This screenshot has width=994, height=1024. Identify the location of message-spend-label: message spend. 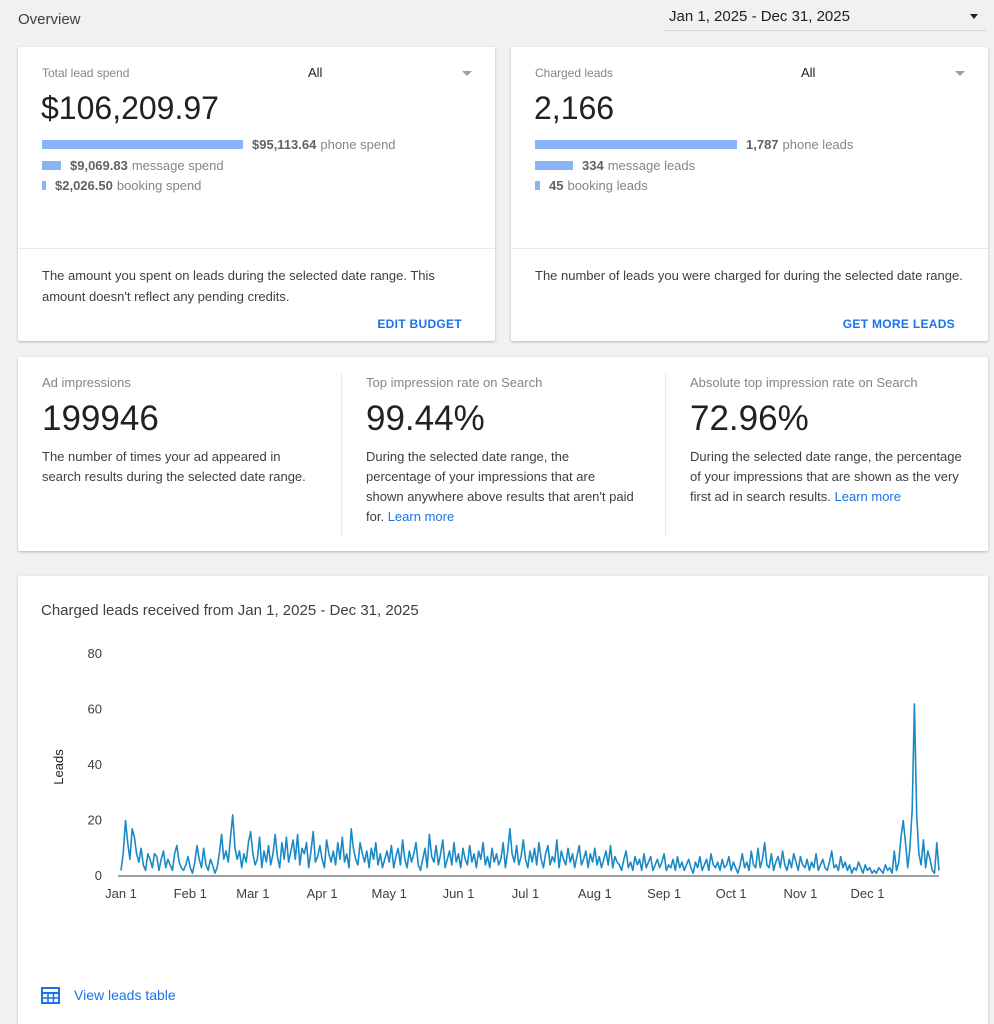
(177, 165).